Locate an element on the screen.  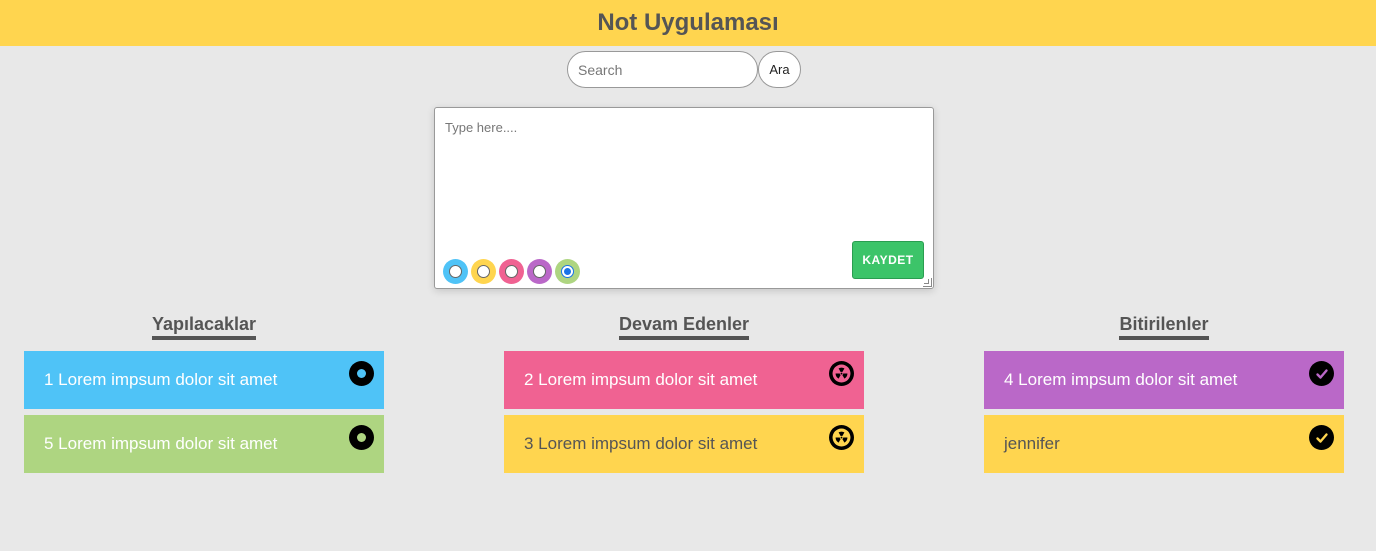
note-card: 5 Lorem impsum dolor sit amet is located at coordinates (204, 444).